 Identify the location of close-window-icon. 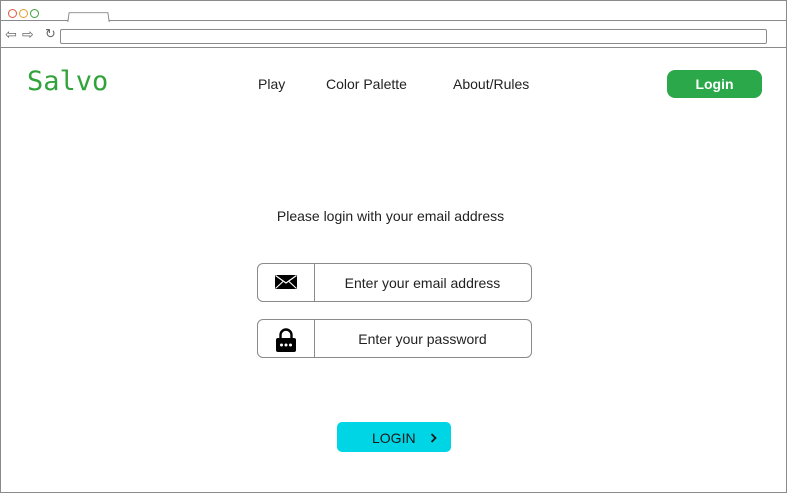
(12, 13).